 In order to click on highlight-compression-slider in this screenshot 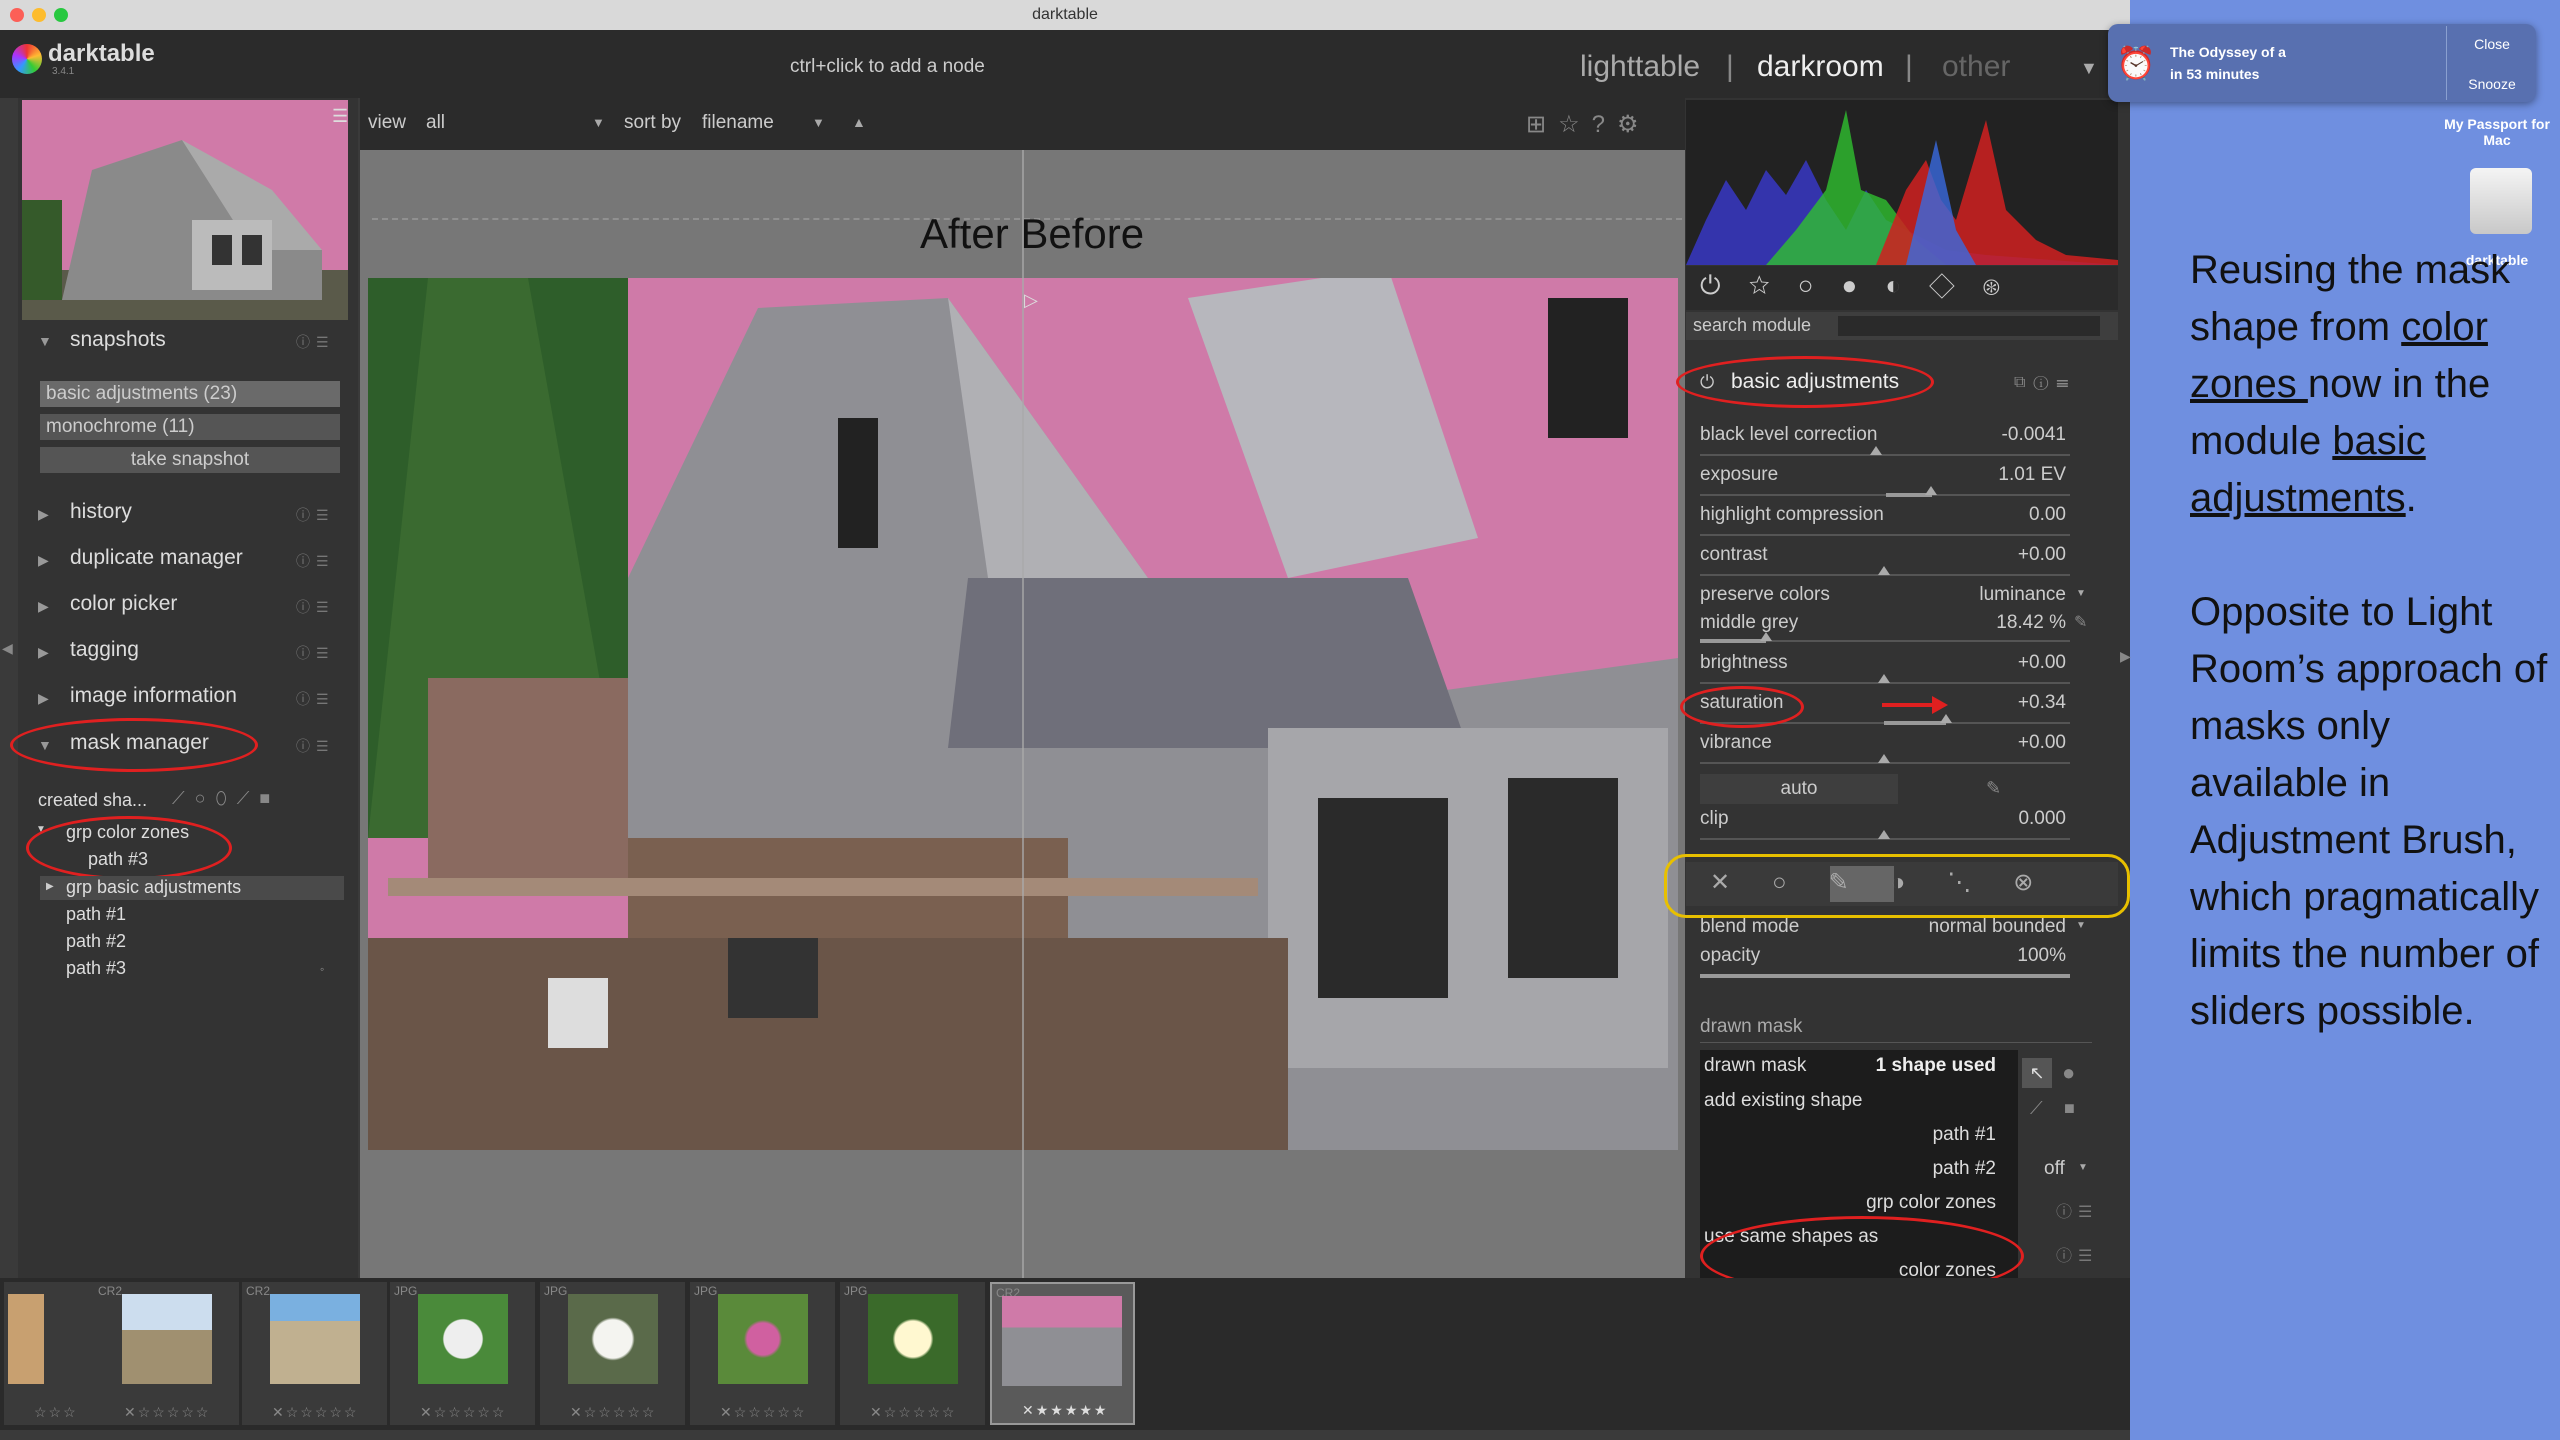, I will do `click(1885, 535)`.